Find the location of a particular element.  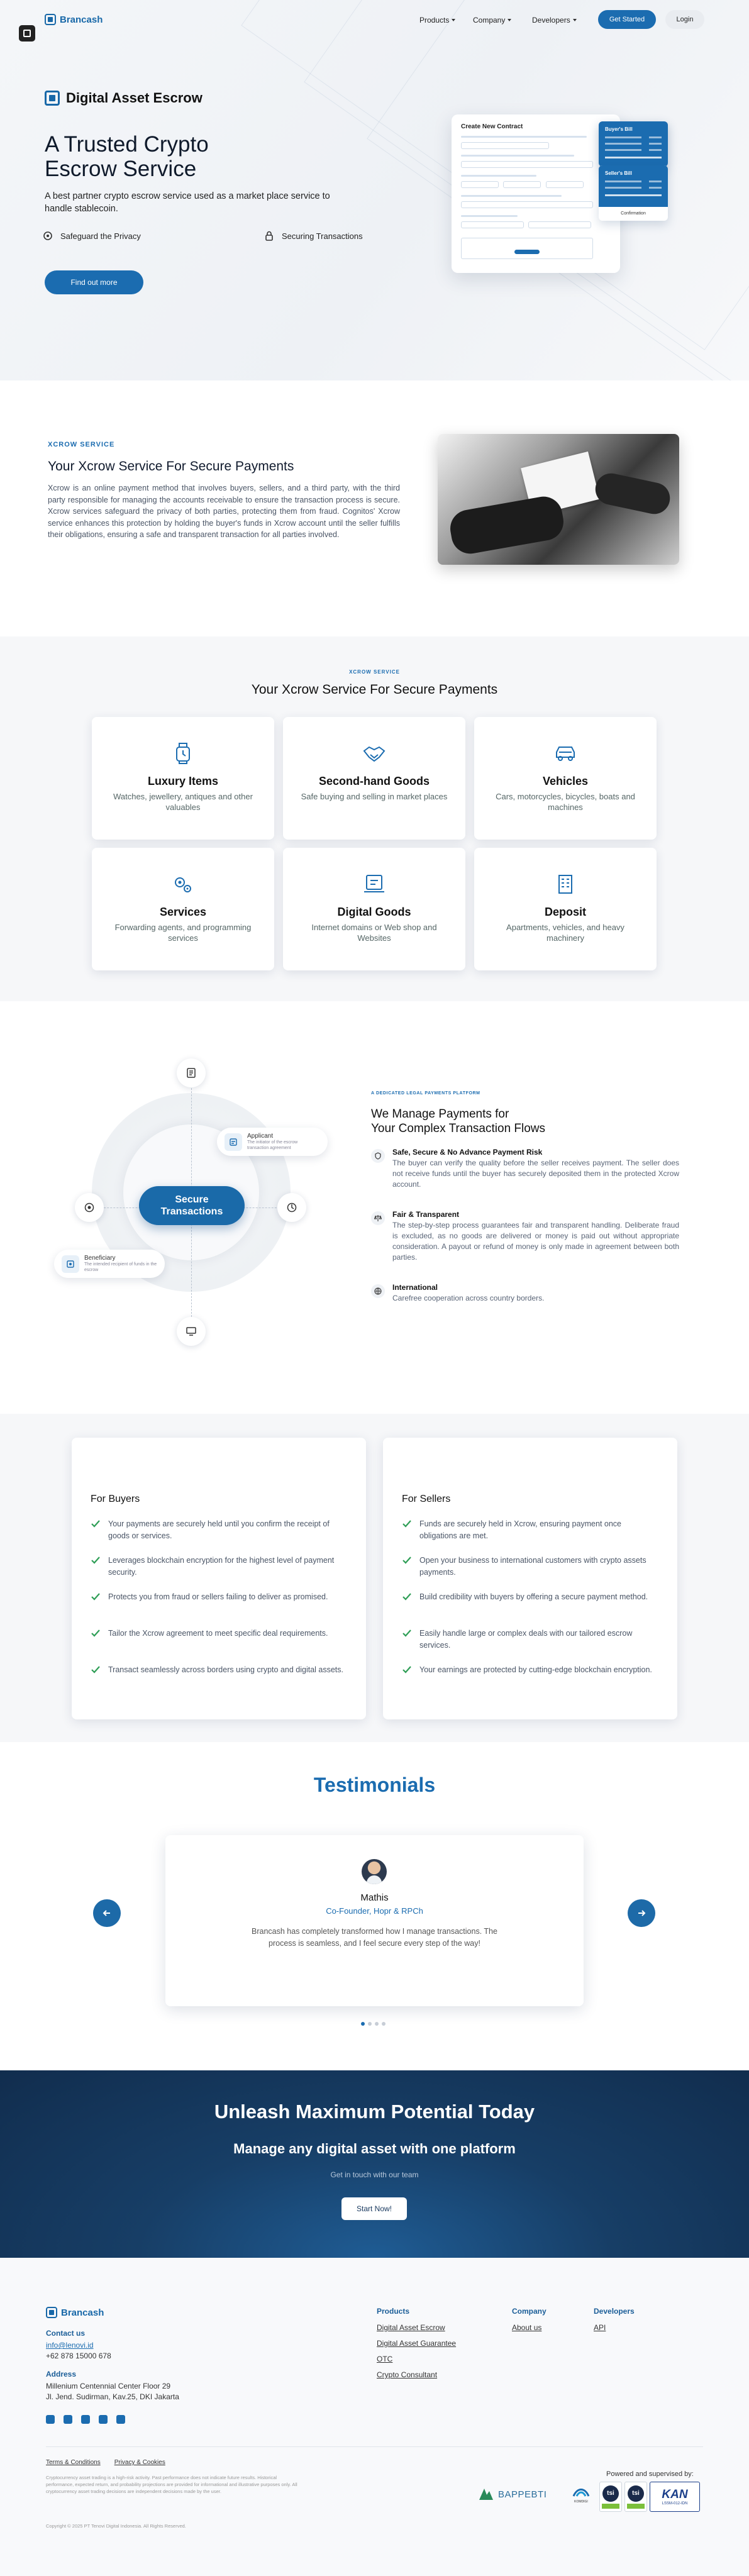

testimonials-title: Testimonials is located at coordinates (374, 1785).